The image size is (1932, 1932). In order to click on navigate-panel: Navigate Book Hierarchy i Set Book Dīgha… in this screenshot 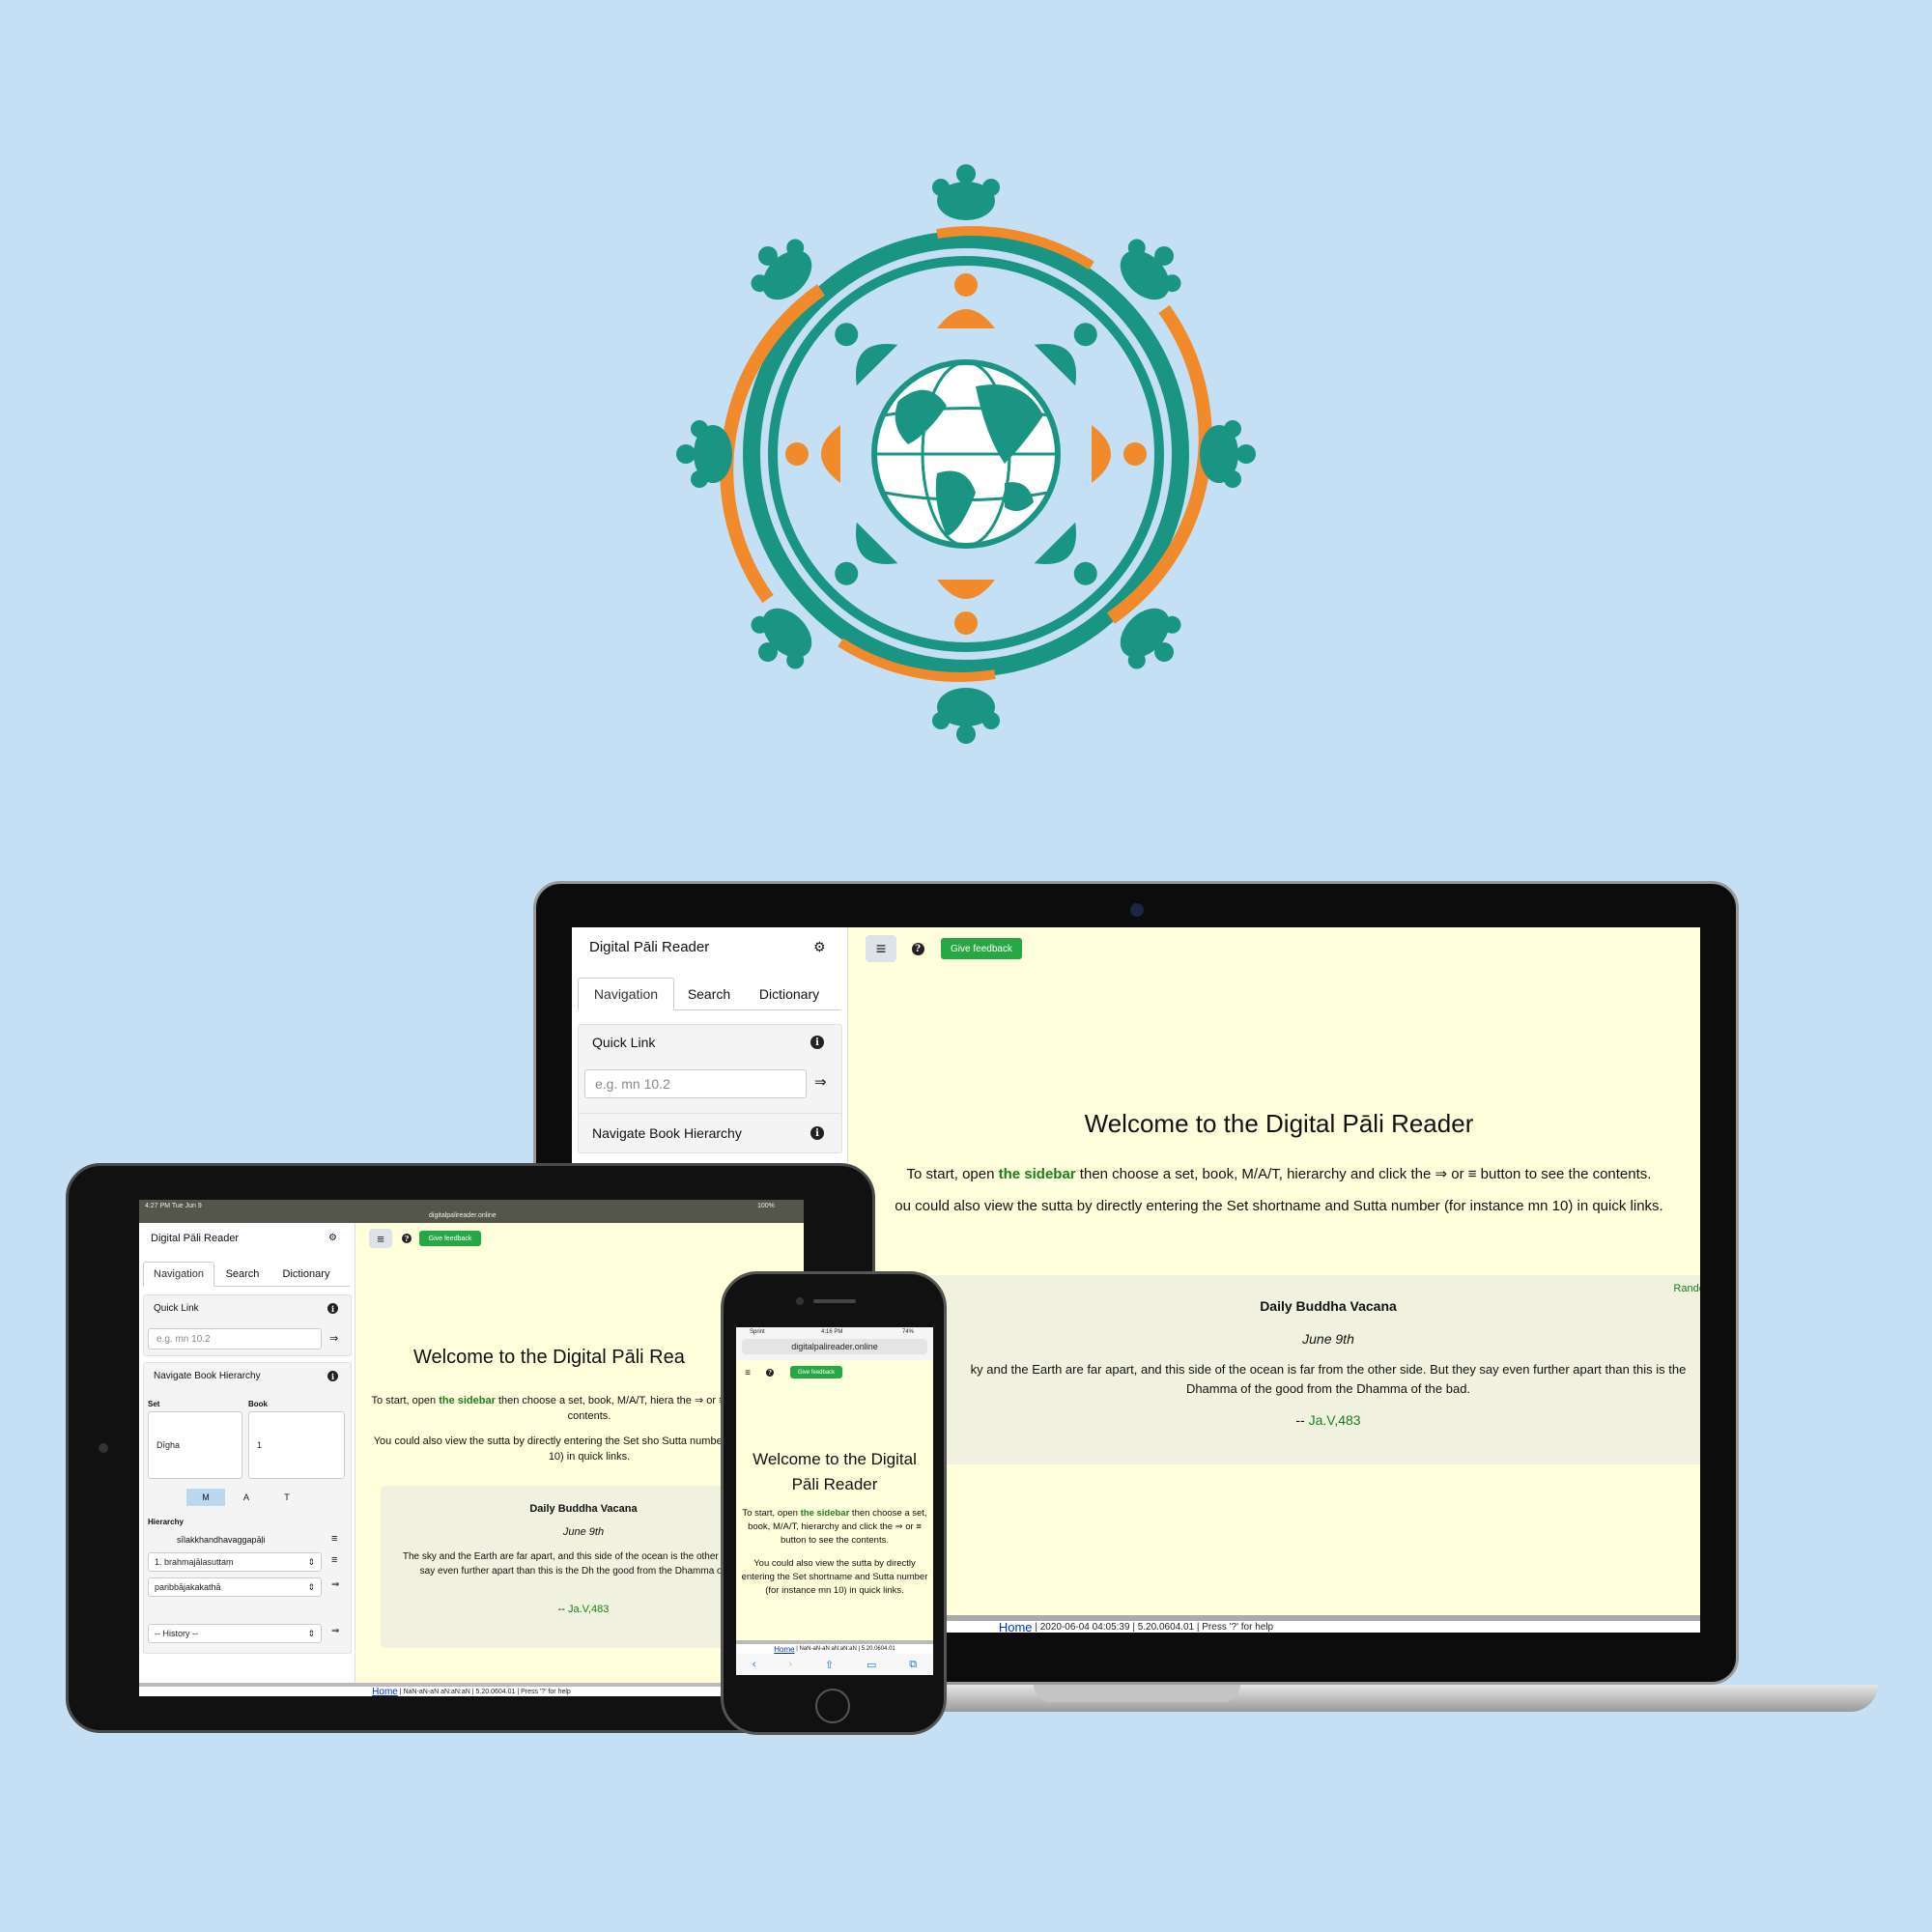, I will do `click(248, 1508)`.